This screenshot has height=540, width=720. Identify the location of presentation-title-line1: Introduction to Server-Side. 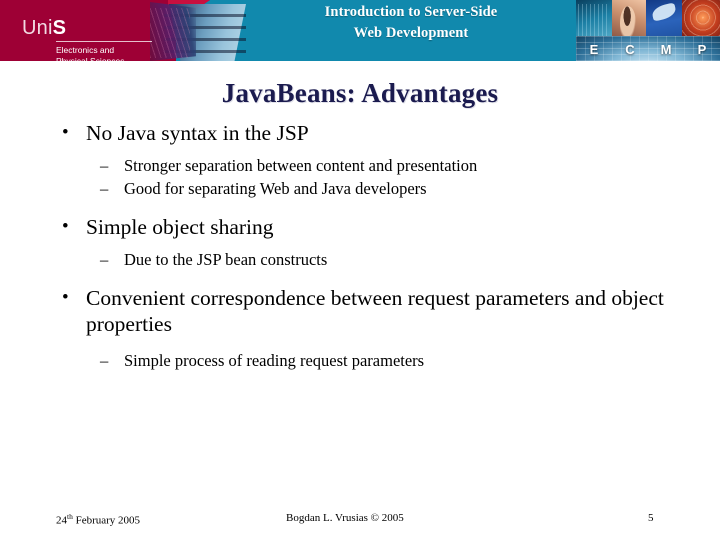
(411, 12).